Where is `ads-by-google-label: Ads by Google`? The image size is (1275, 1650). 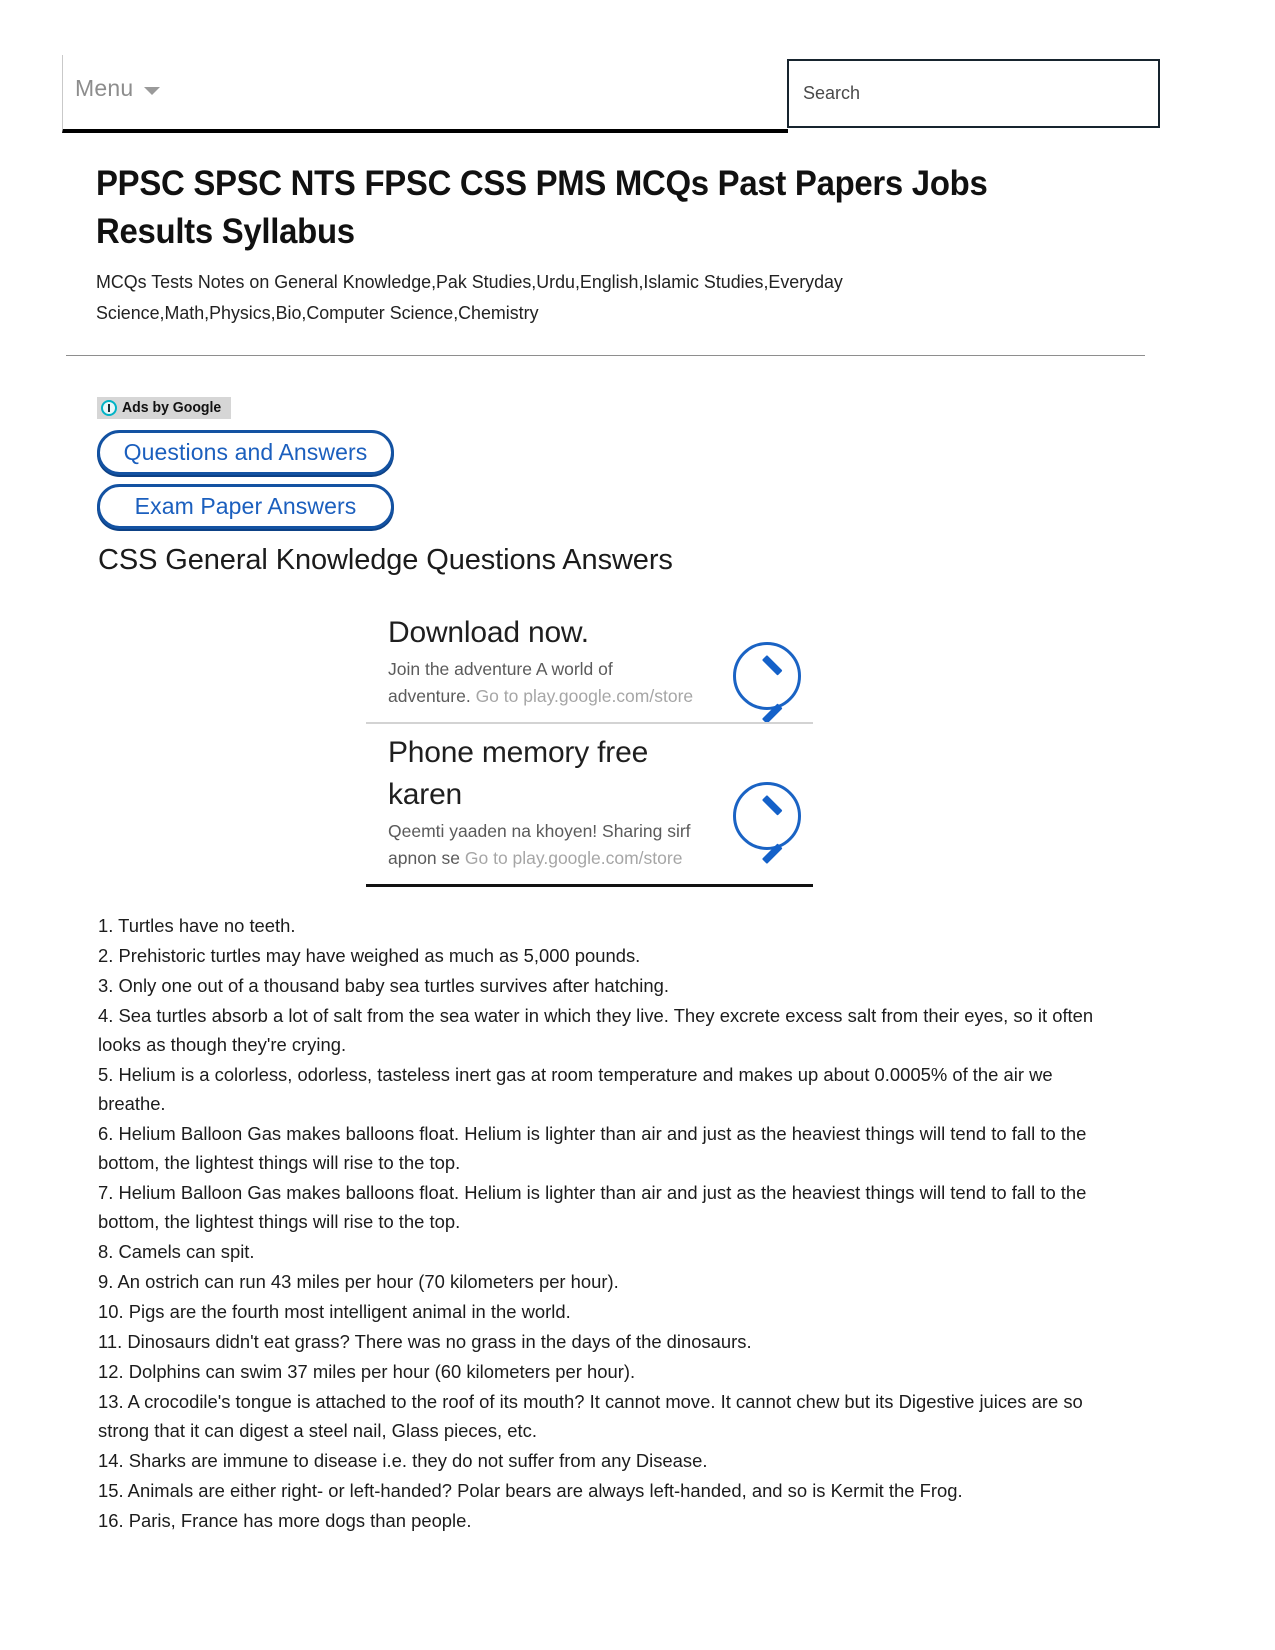 ads-by-google-label: Ads by Google is located at coordinates (172, 408).